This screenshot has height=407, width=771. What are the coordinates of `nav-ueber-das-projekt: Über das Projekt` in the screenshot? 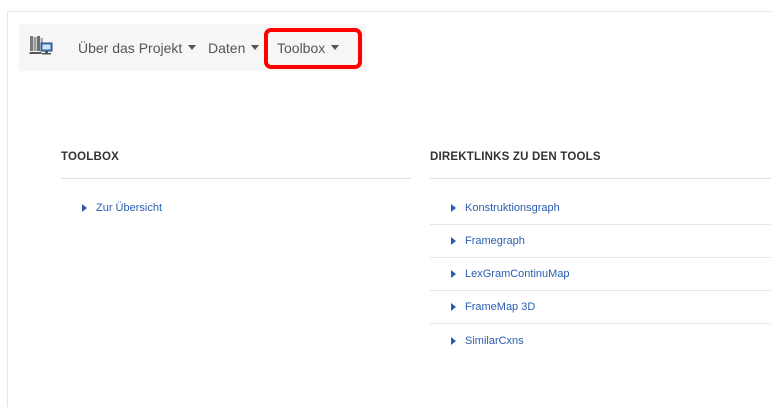 It's located at (137, 47).